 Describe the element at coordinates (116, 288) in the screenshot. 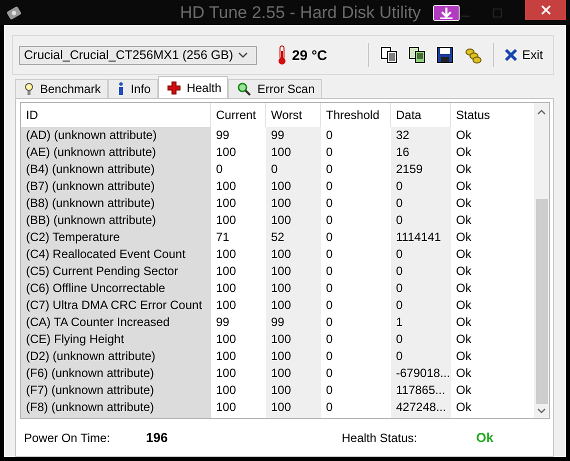

I see `table-cell: (C6) Offline Uncorrectable` at that location.